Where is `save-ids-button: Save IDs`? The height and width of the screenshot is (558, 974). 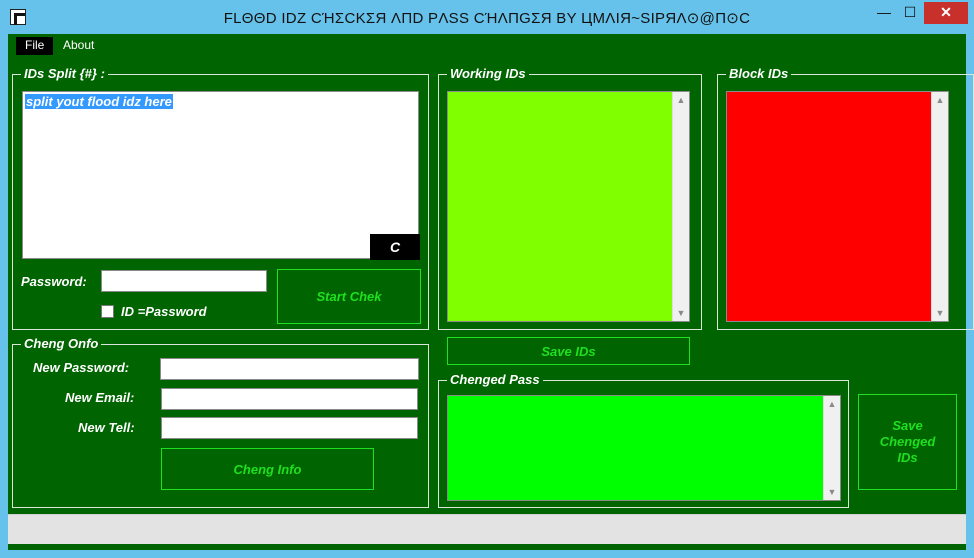
save-ids-button: Save IDs is located at coordinates (568, 351).